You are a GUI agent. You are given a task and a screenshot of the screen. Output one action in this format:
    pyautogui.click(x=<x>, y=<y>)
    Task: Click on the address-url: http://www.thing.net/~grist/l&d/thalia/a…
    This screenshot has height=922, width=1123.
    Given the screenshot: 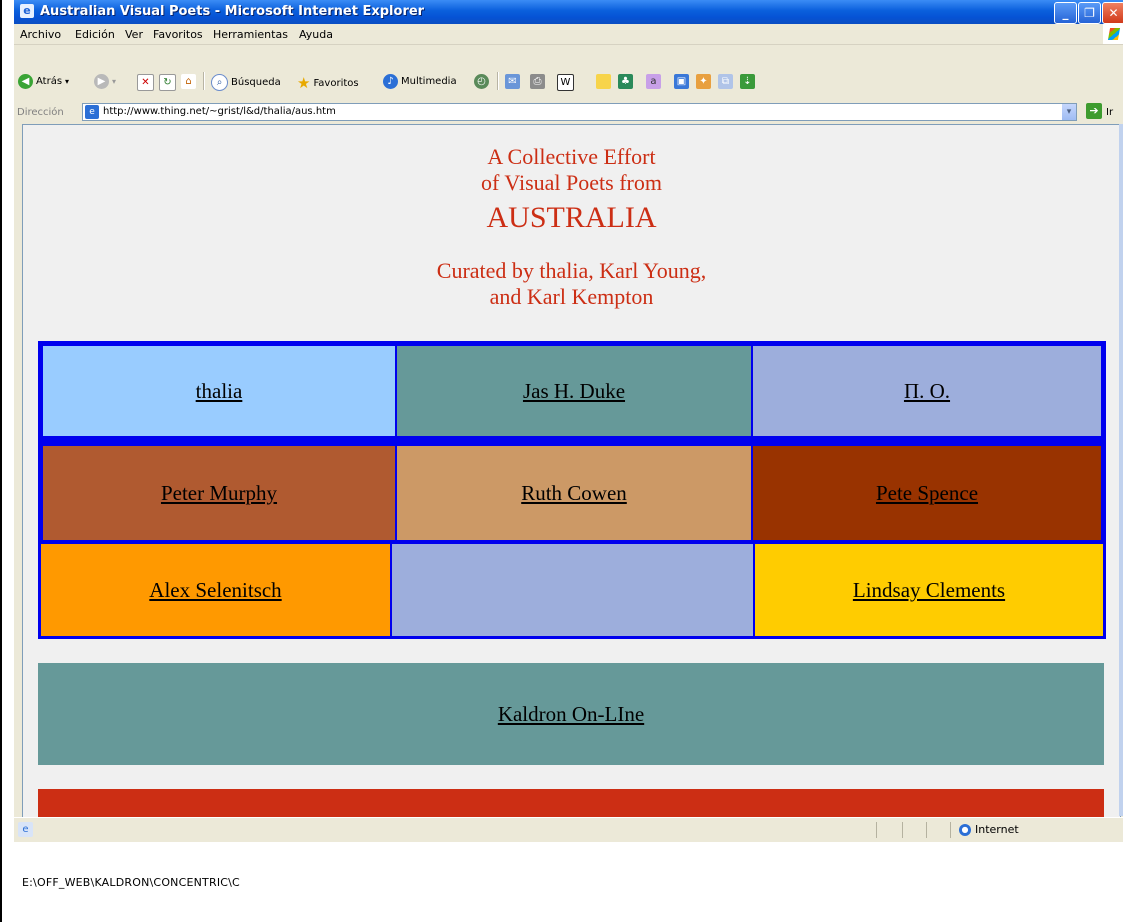 What is the action you would take?
    pyautogui.click(x=219, y=111)
    